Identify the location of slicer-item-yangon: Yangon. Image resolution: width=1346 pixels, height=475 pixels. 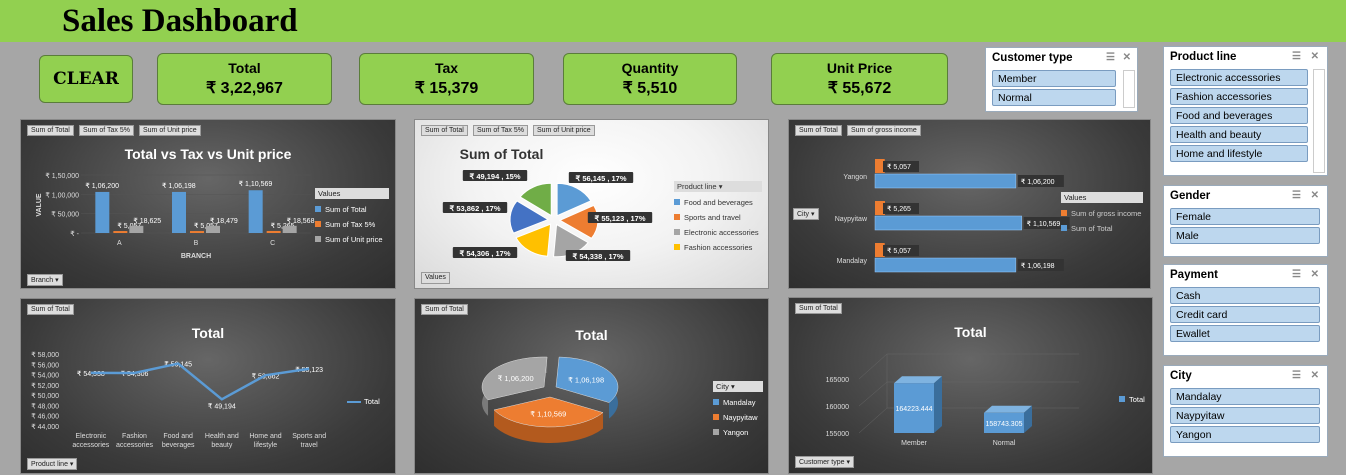
(1245, 434).